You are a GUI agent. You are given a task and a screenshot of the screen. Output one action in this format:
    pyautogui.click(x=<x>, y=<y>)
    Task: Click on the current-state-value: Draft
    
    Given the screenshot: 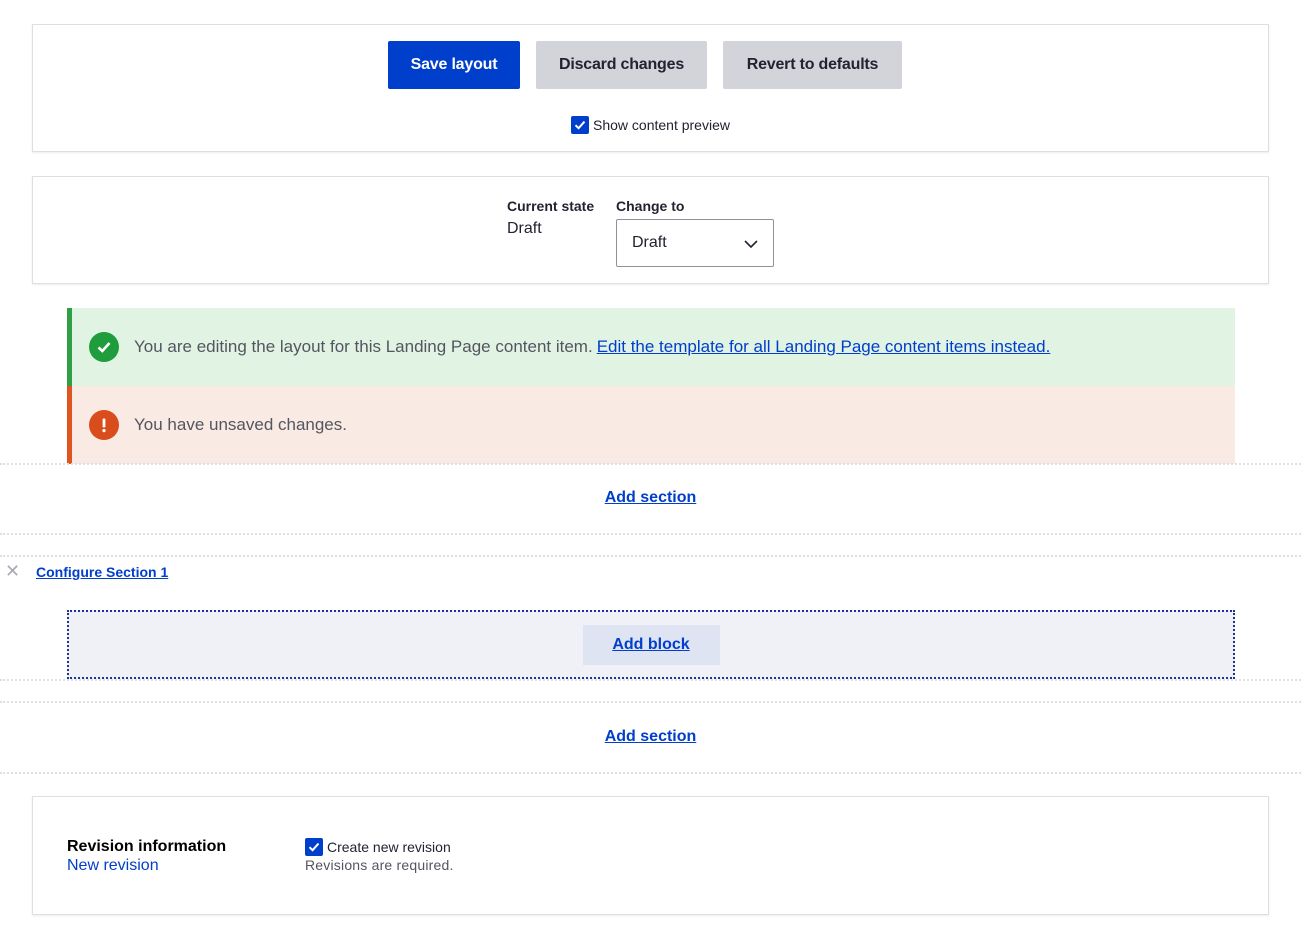 What is the action you would take?
    pyautogui.click(x=524, y=228)
    